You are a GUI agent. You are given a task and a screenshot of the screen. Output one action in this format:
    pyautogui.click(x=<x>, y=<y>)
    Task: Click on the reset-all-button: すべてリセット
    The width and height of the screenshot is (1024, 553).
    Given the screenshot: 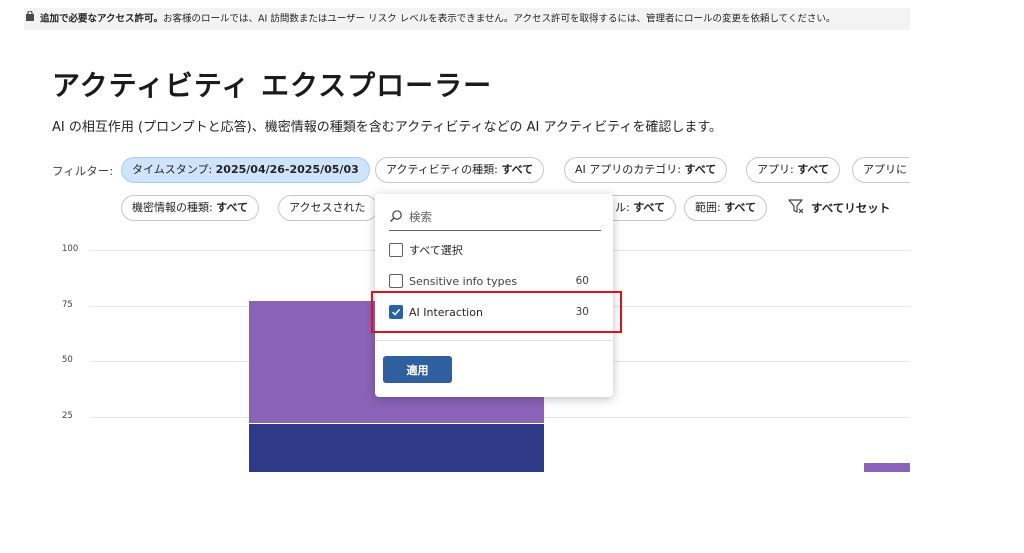 What is the action you would take?
    pyautogui.click(x=839, y=208)
    